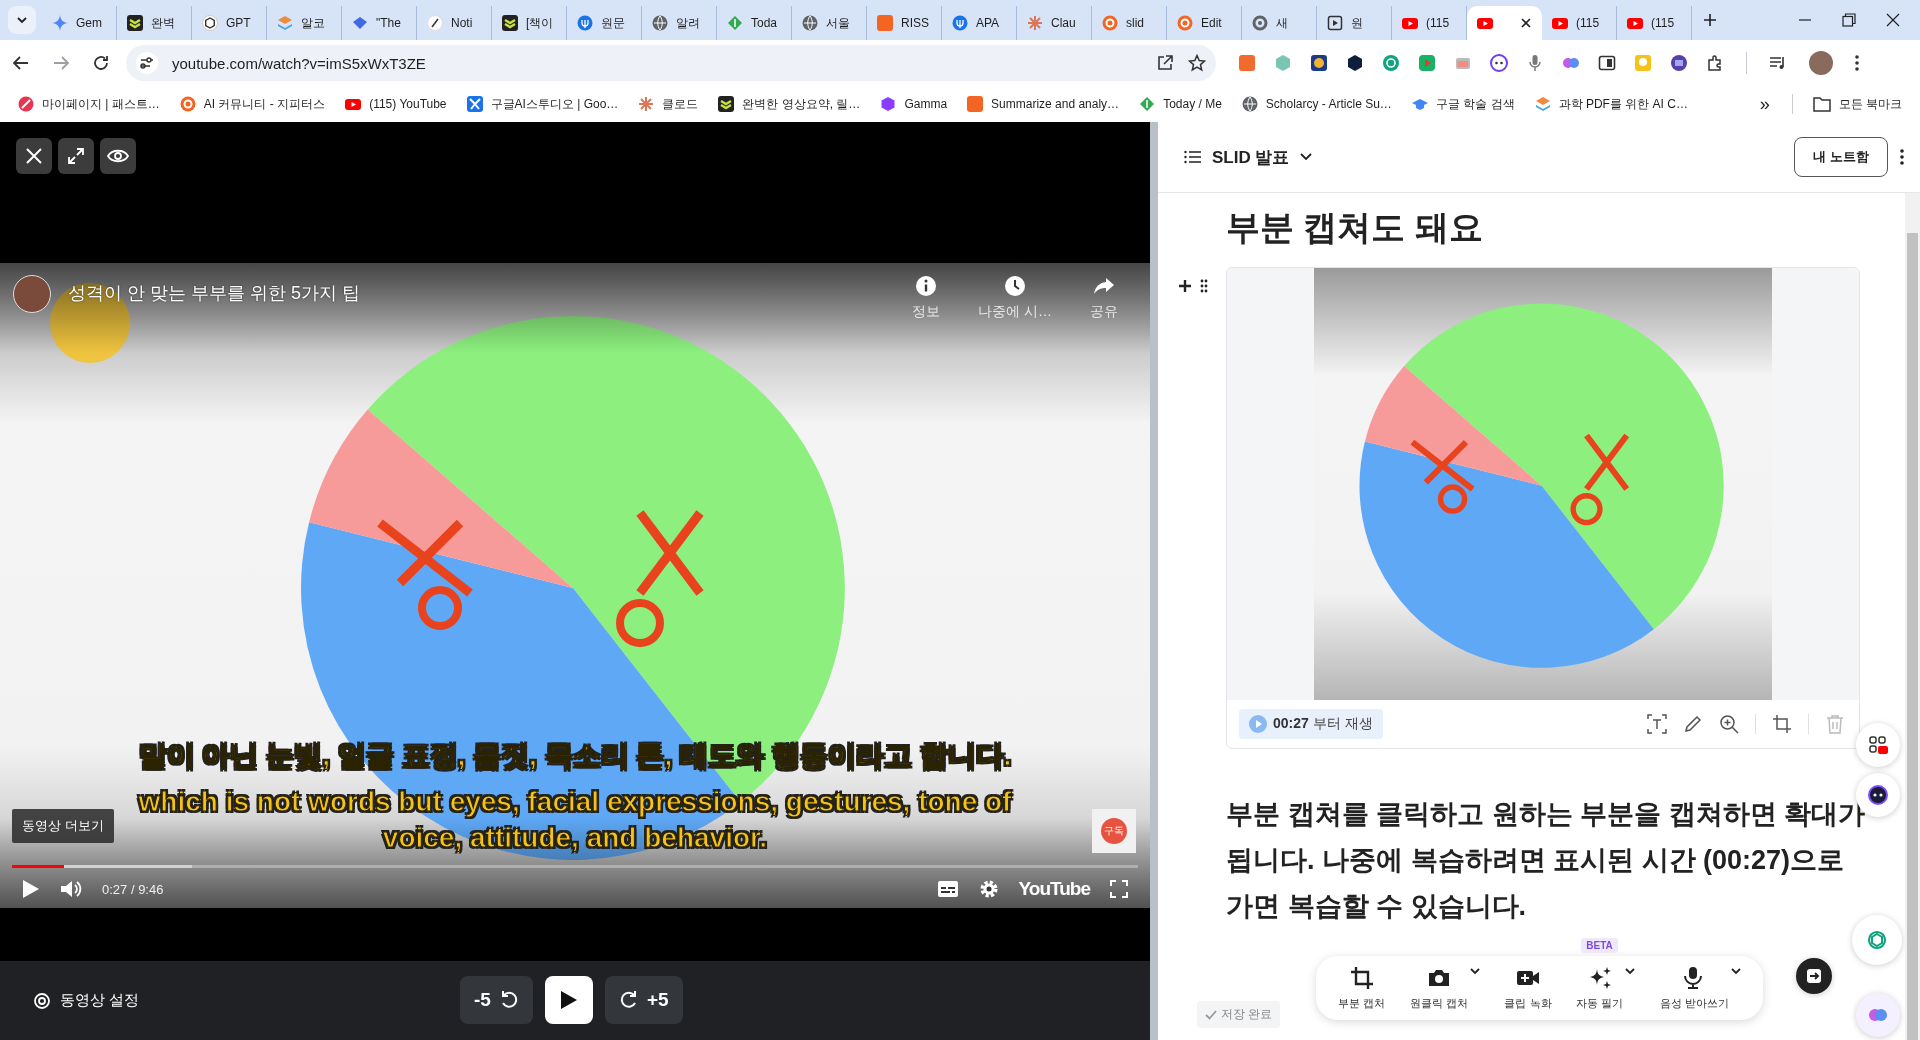 This screenshot has width=1920, height=1040. Describe the element at coordinates (1119, 889) in the screenshot. I see `fullscreen-icon` at that location.